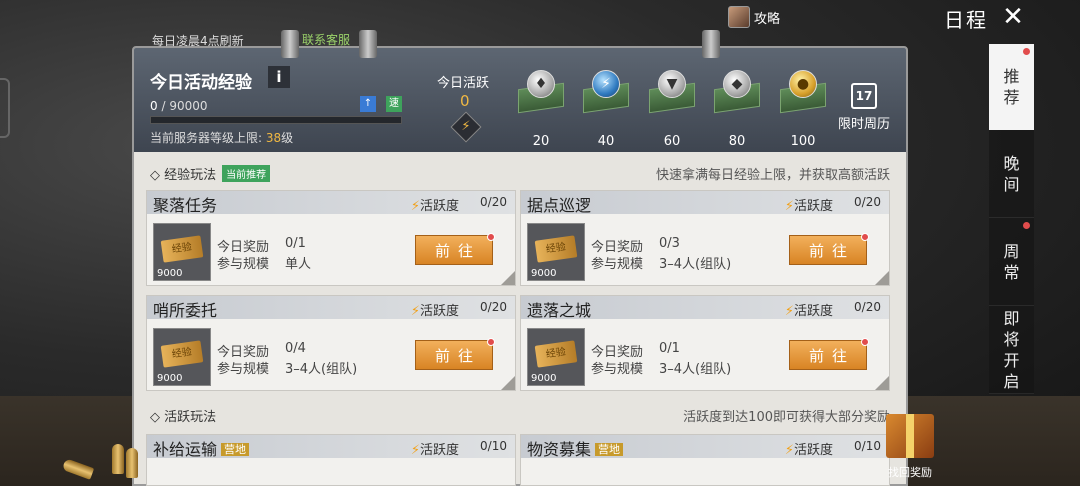  What do you see at coordinates (737, 93) in the screenshot?
I see `reward-chest-80: ◆` at bounding box center [737, 93].